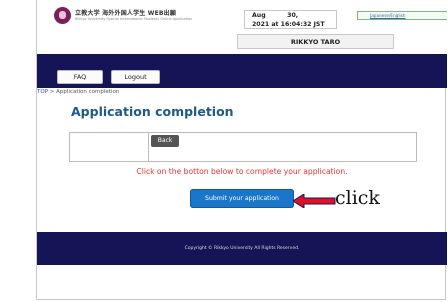  What do you see at coordinates (275, 15) in the screenshot?
I see `date-line-1: Aug 30,` at bounding box center [275, 15].